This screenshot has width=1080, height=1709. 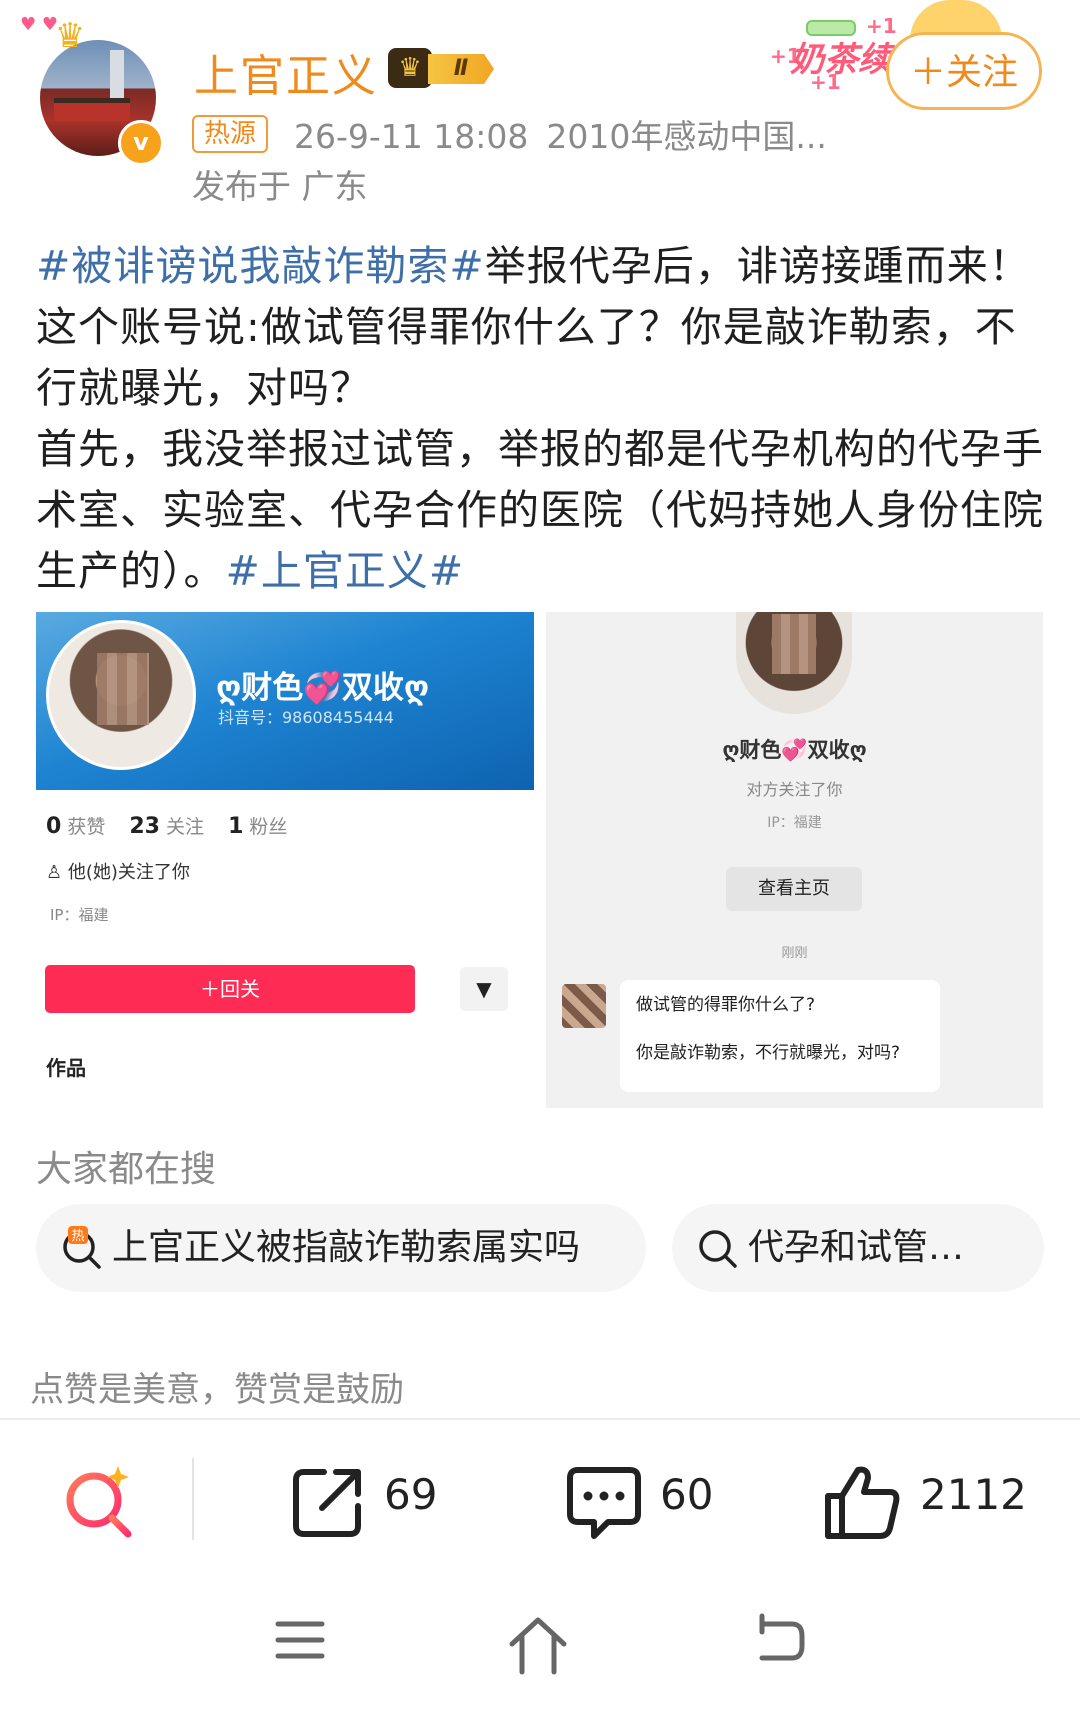 What do you see at coordinates (687, 1494) in the screenshot?
I see `comment-count: 60` at bounding box center [687, 1494].